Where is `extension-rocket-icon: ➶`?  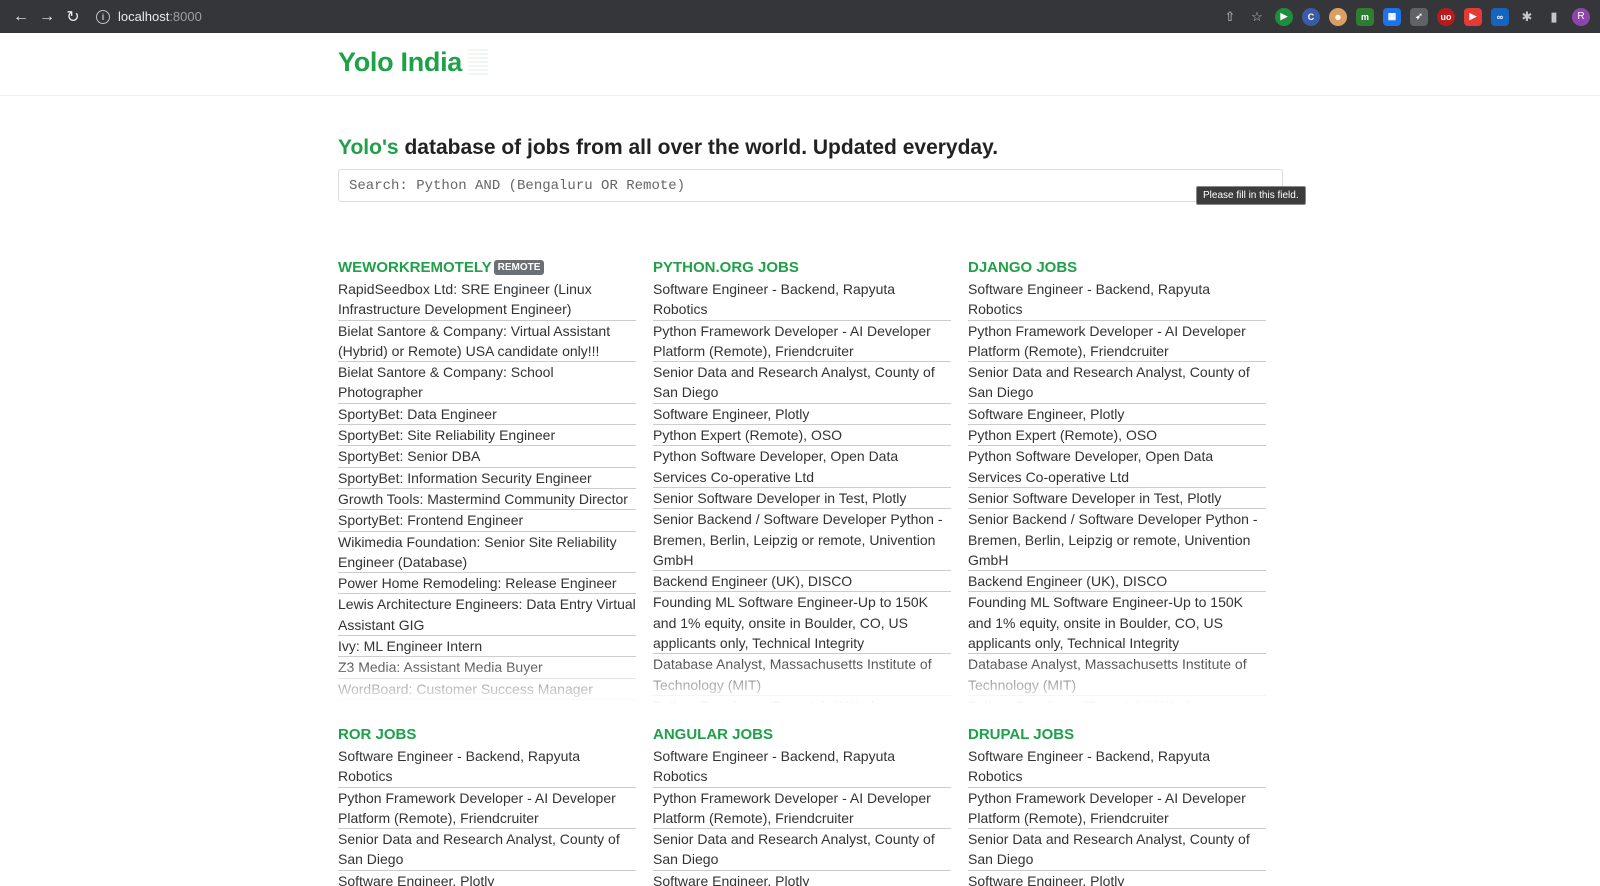 extension-rocket-icon: ➶ is located at coordinates (1419, 16).